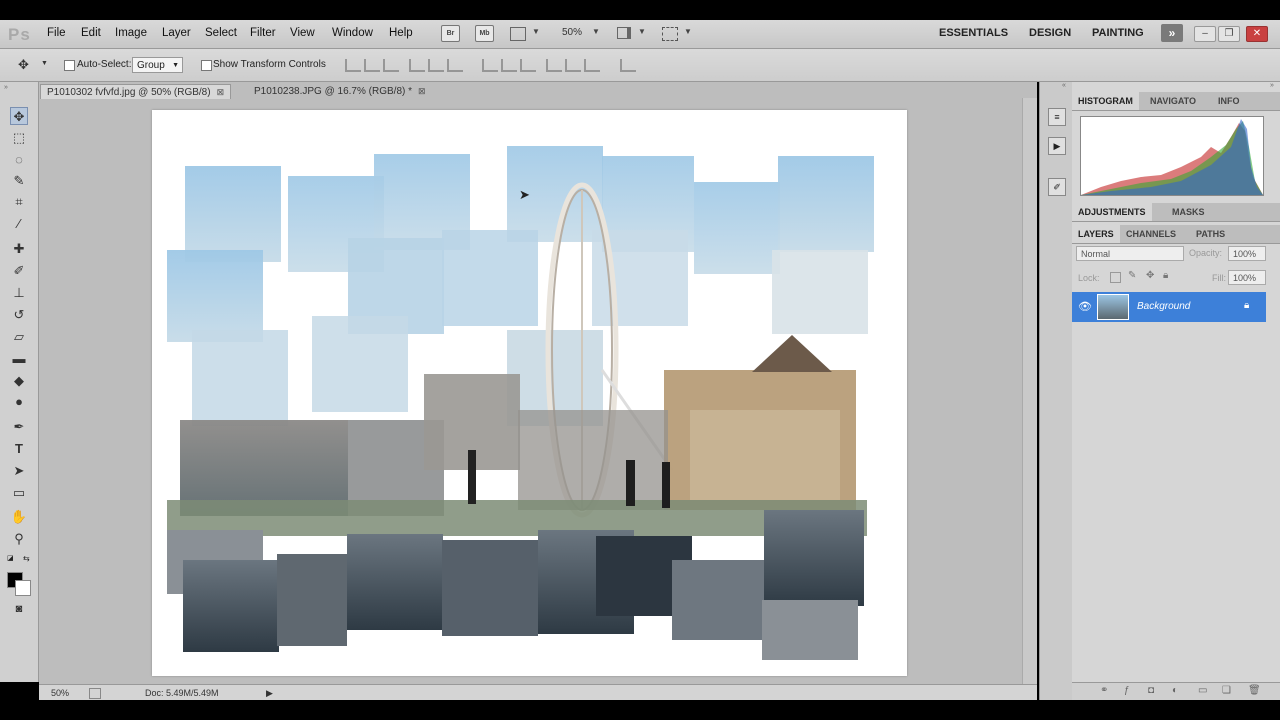 This screenshot has height=720, width=1280. What do you see at coordinates (1205, 34) in the screenshot?
I see `minimize-button: –` at bounding box center [1205, 34].